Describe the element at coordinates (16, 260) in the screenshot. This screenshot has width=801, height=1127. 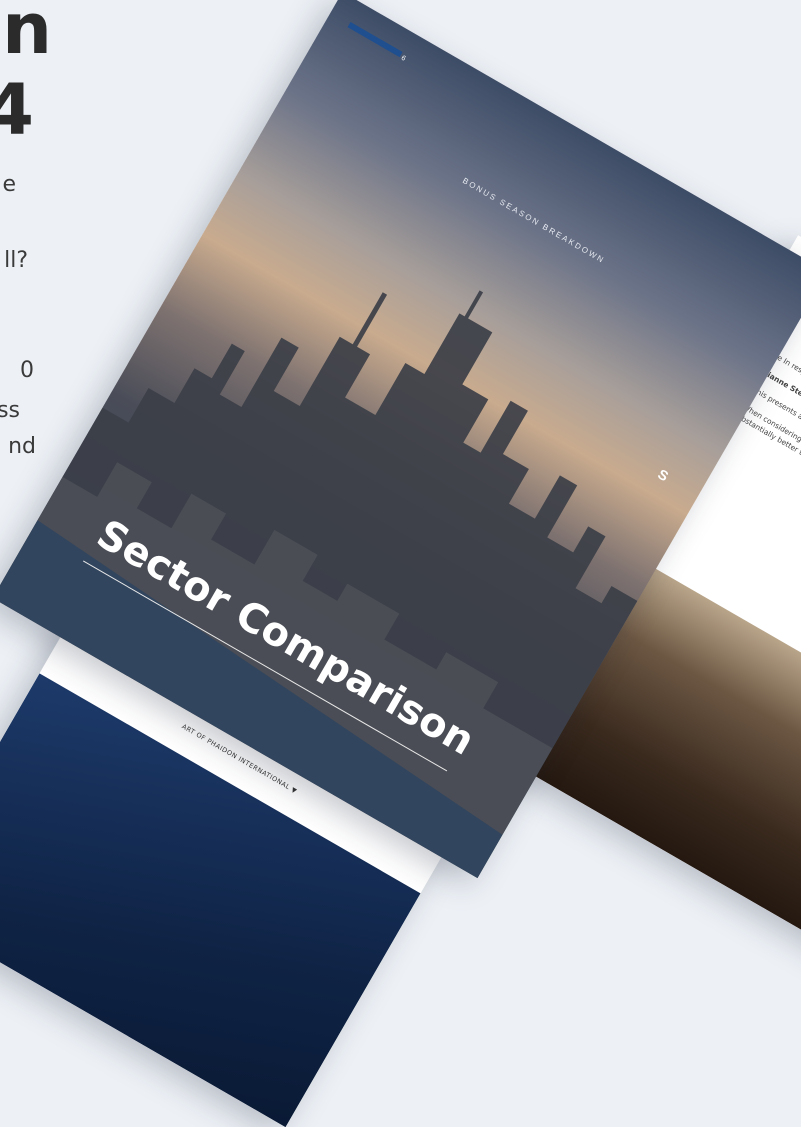
I see `intro-line-2: ll?` at that location.